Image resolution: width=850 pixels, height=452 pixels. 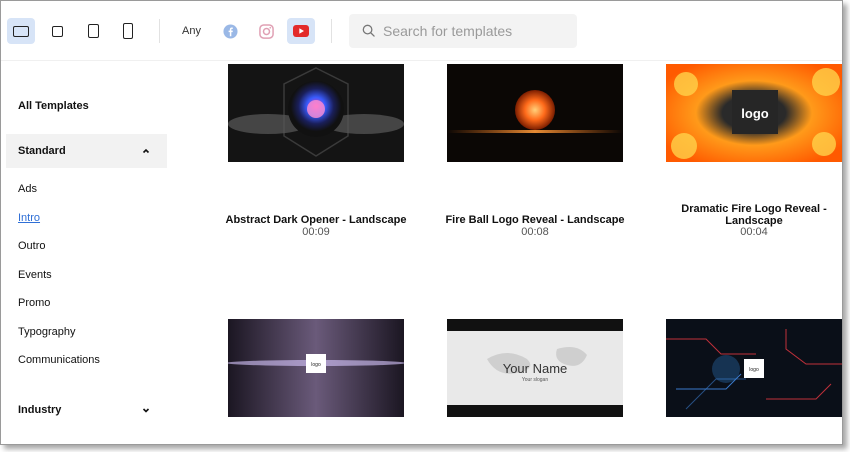 I want to click on platform-any-button: Any, so click(x=191, y=31).